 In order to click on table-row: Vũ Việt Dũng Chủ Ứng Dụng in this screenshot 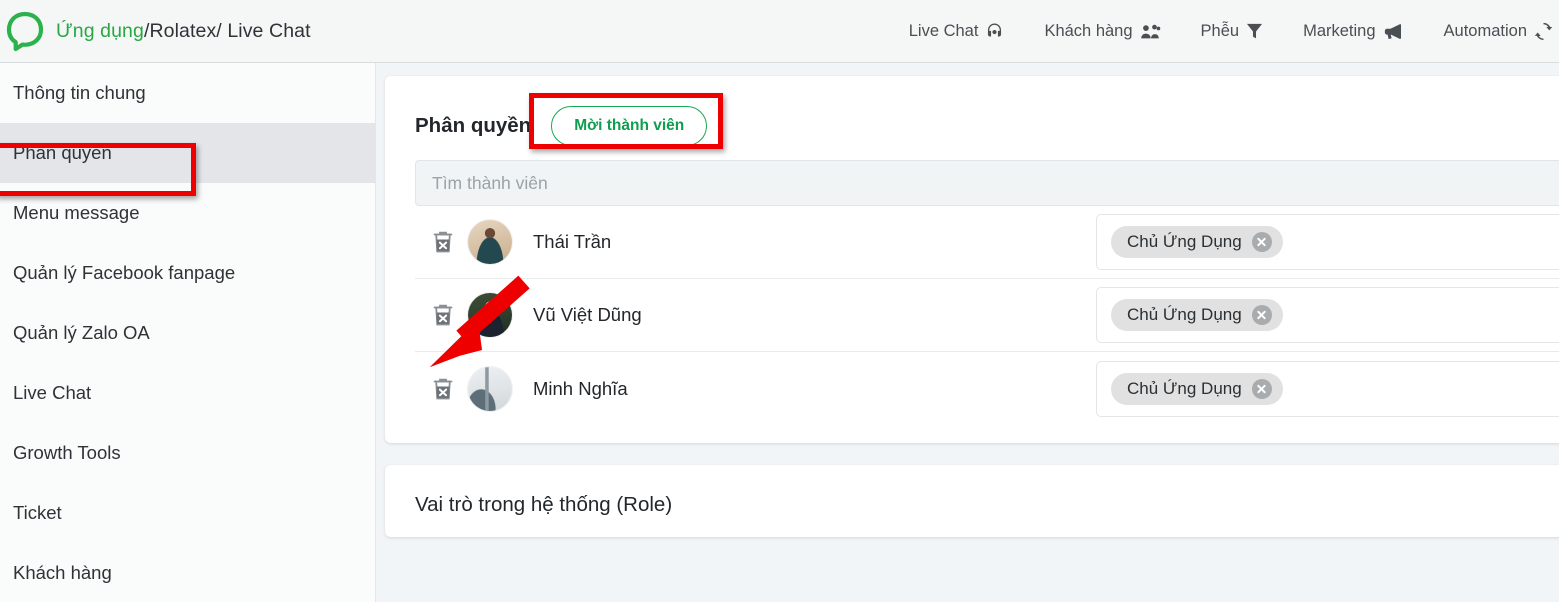, I will do `click(987, 315)`.